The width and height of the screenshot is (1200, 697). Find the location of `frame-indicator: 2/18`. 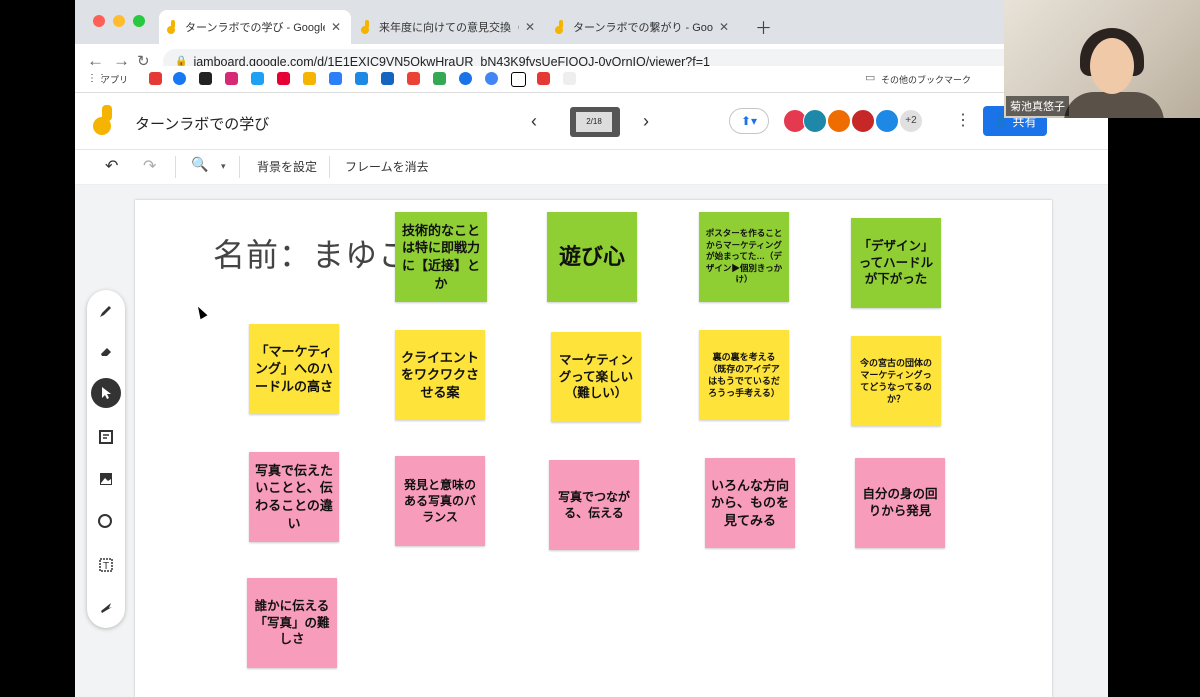

frame-indicator: 2/18 is located at coordinates (594, 122).